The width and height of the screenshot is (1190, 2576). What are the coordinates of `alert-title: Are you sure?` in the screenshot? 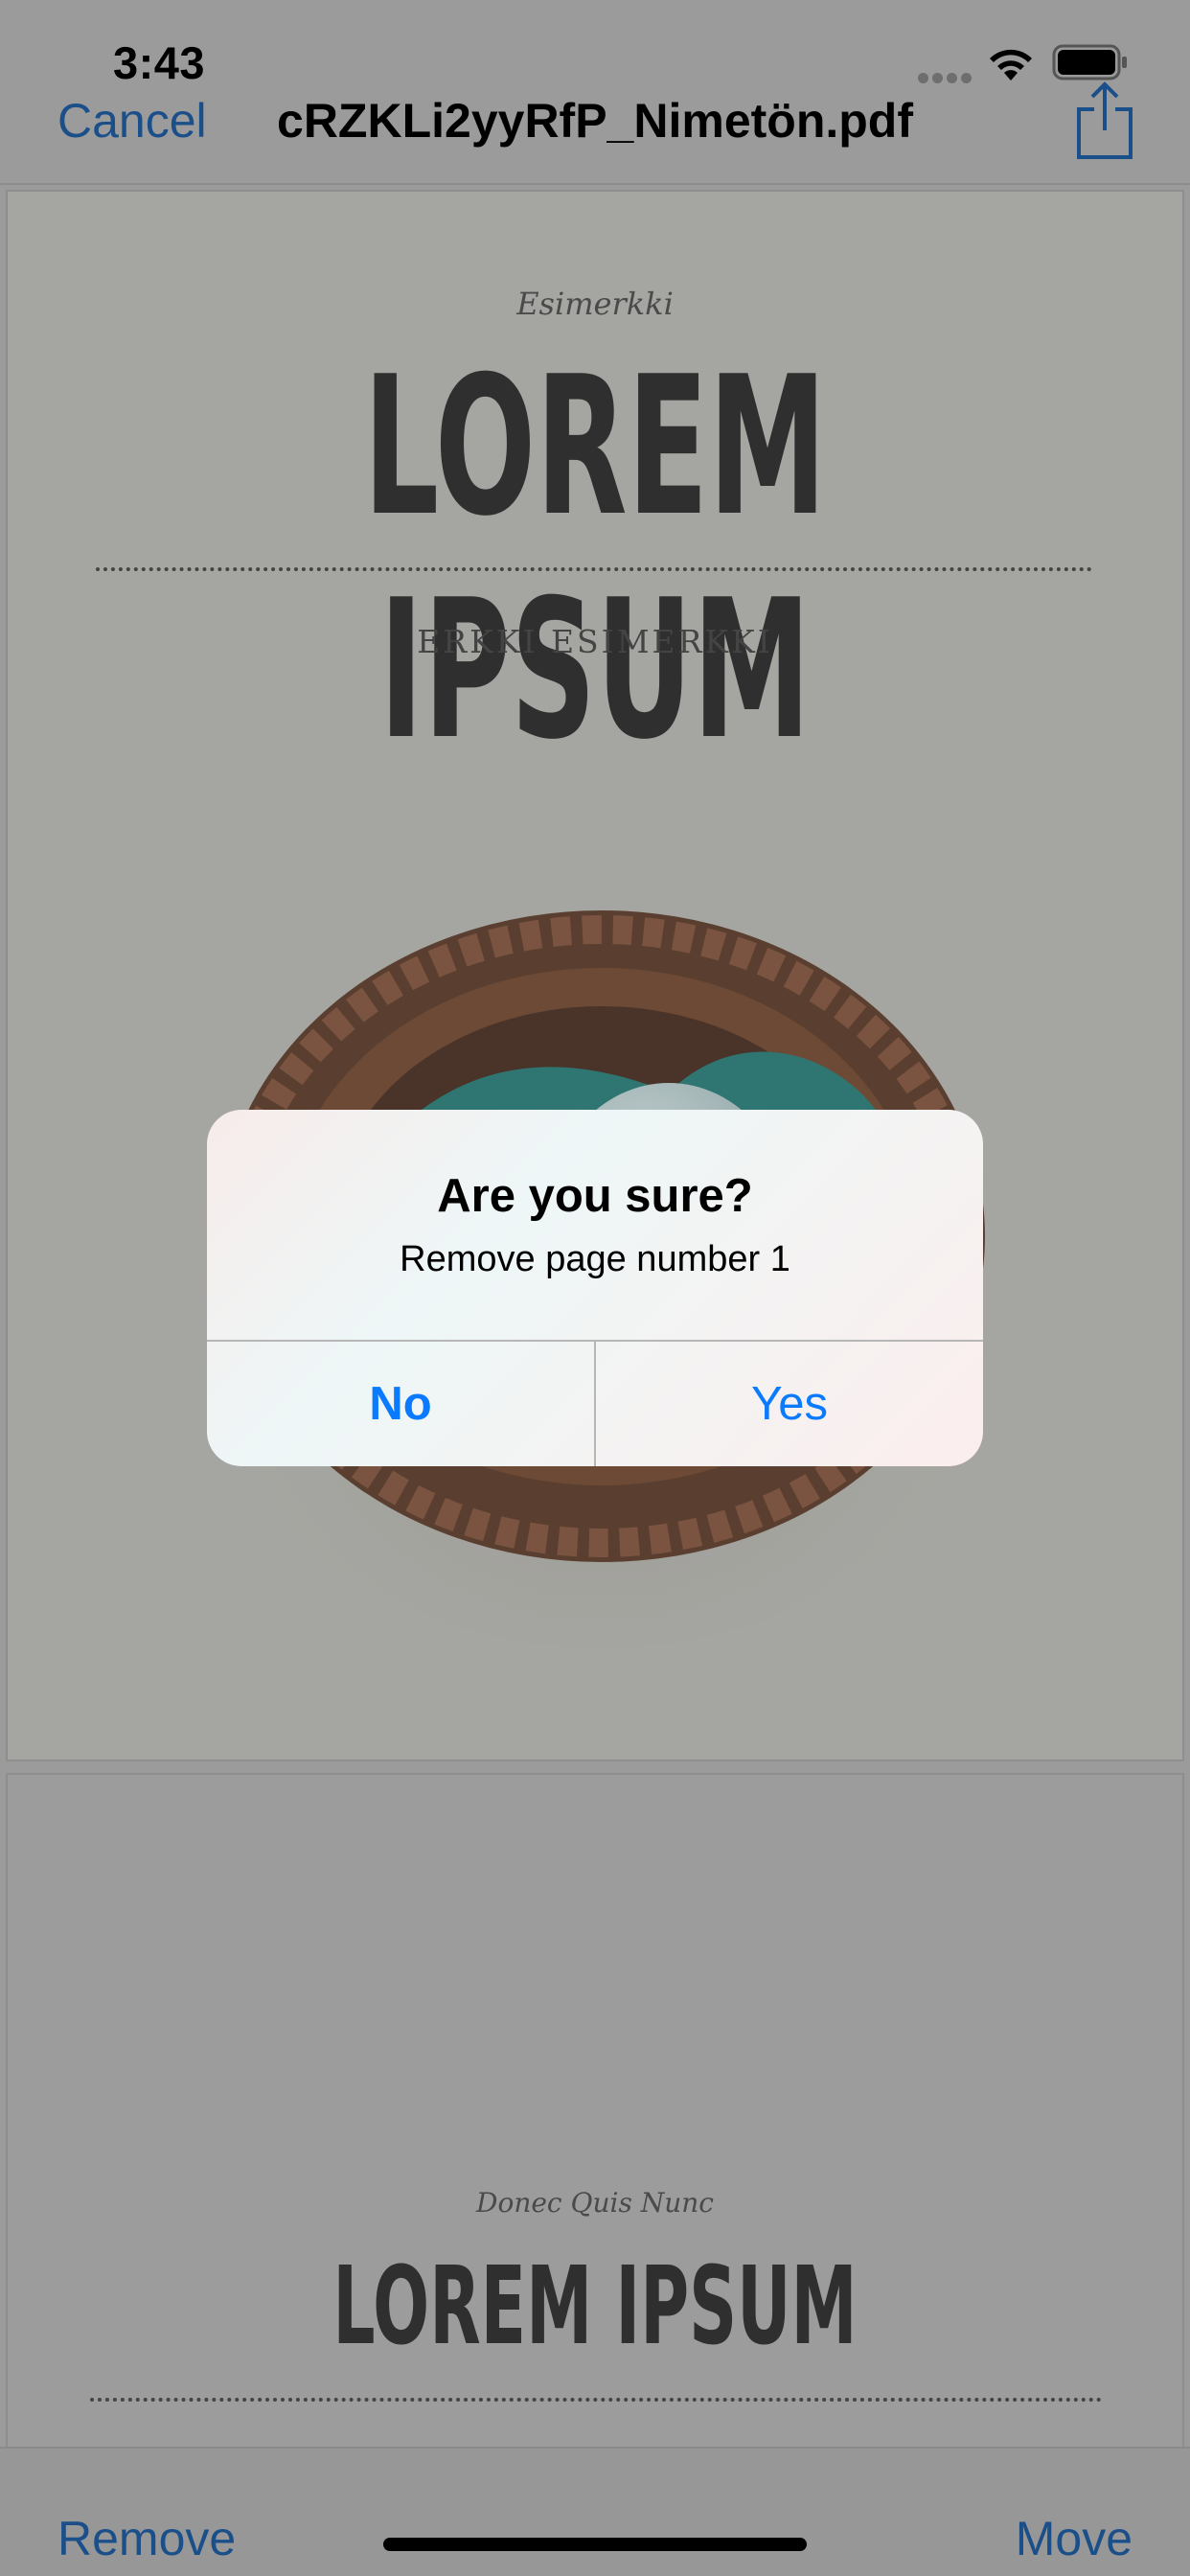 It's located at (595, 1196).